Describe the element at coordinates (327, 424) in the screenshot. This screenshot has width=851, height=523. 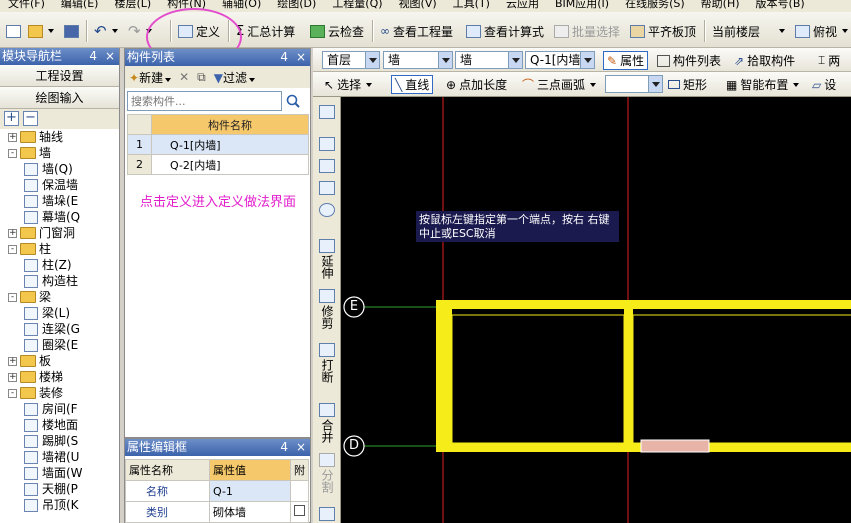
I see `merge-button: 合并` at that location.